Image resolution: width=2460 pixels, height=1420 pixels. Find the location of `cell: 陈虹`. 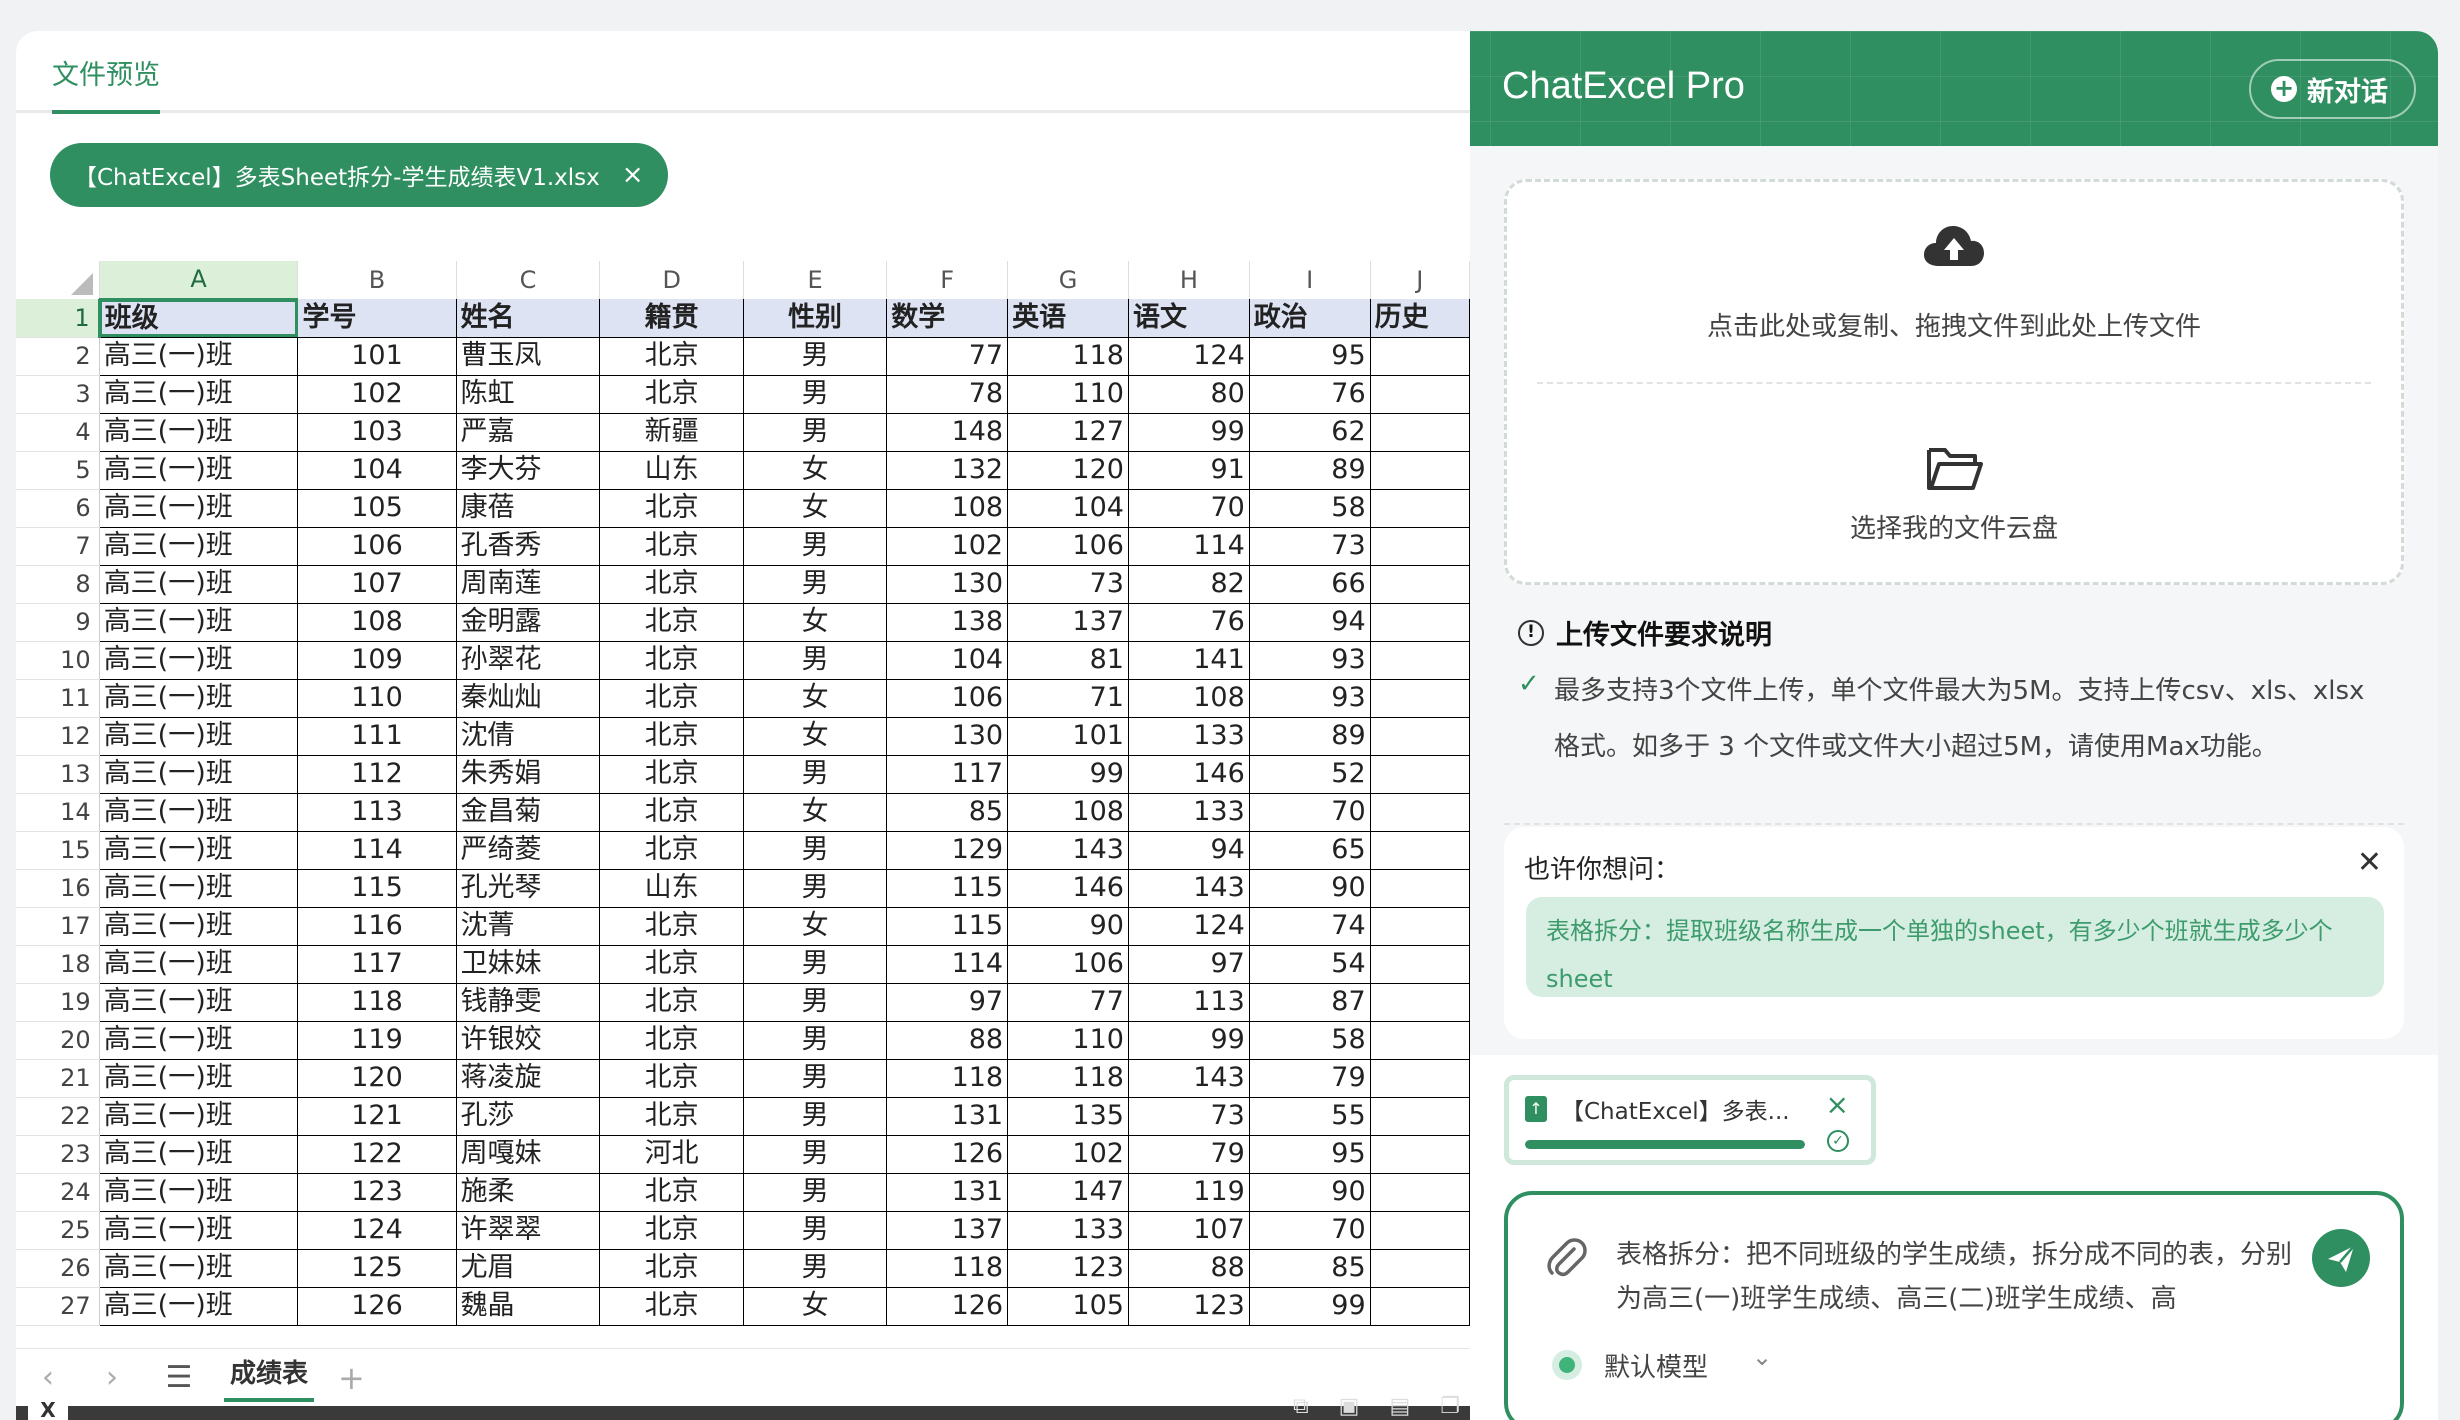

cell: 陈虹 is located at coordinates (528, 394).